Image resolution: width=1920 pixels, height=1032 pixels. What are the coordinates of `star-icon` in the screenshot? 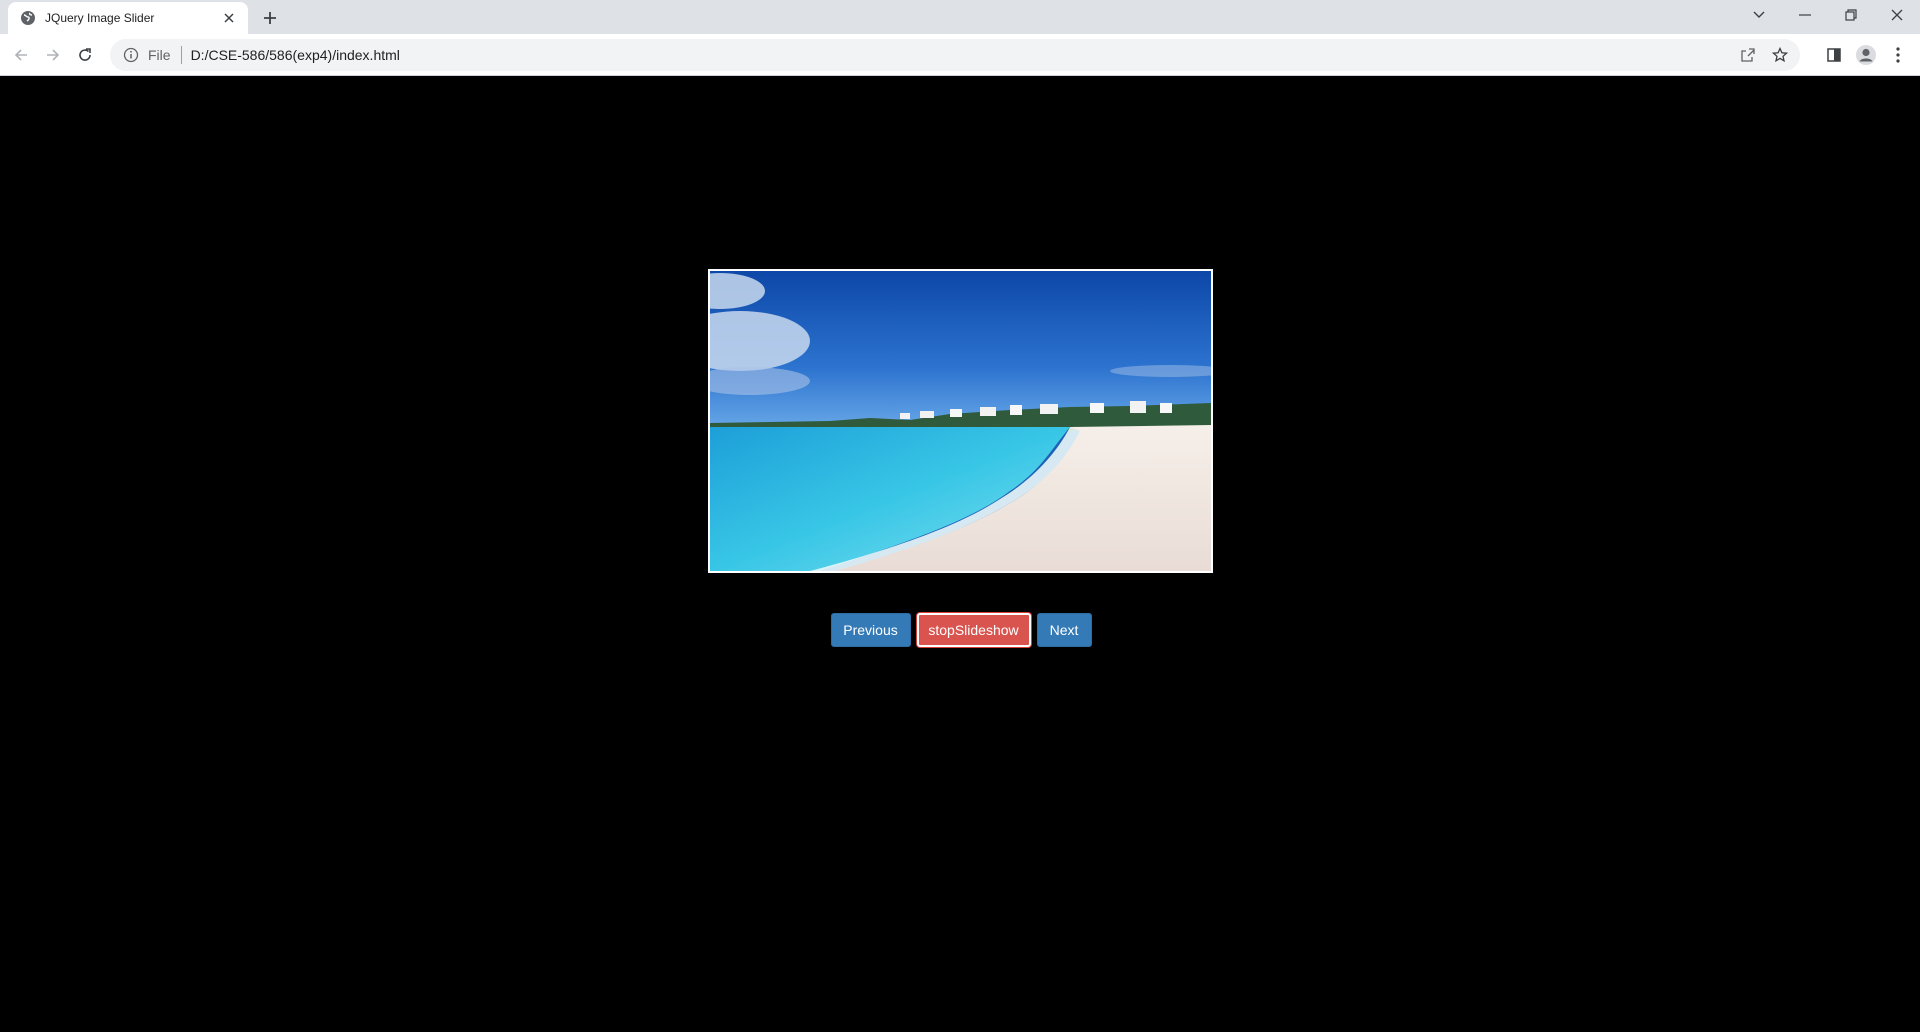 It's located at (1780, 55).